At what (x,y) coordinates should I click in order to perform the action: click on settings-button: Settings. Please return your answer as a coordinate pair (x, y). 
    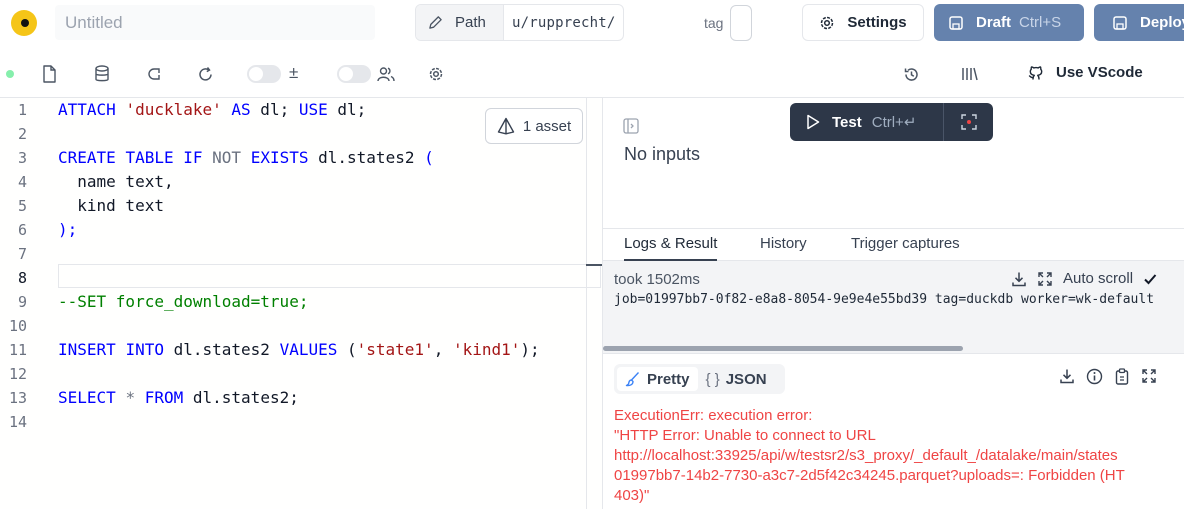
    Looking at the image, I should click on (863, 22).